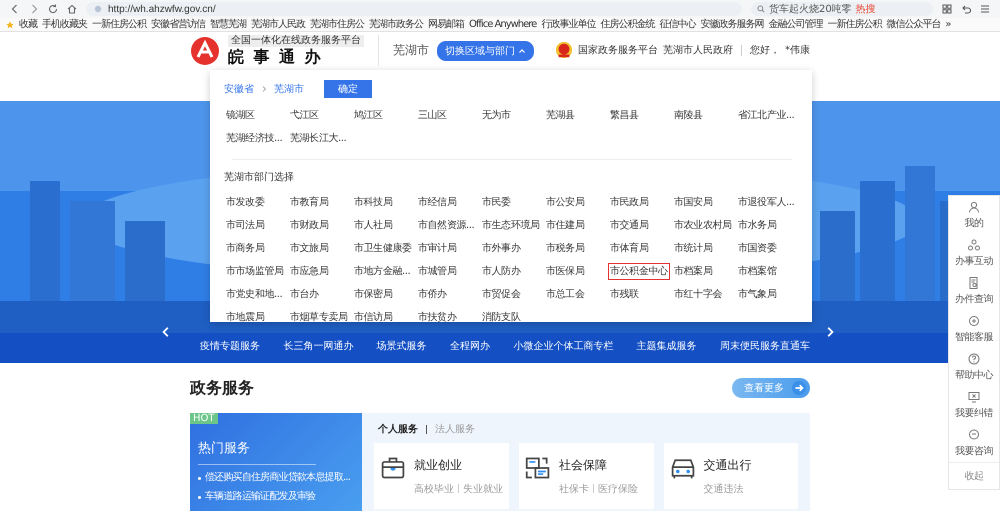 This screenshot has height=511, width=1000. I want to click on department-option: 市国安局, so click(693, 202).